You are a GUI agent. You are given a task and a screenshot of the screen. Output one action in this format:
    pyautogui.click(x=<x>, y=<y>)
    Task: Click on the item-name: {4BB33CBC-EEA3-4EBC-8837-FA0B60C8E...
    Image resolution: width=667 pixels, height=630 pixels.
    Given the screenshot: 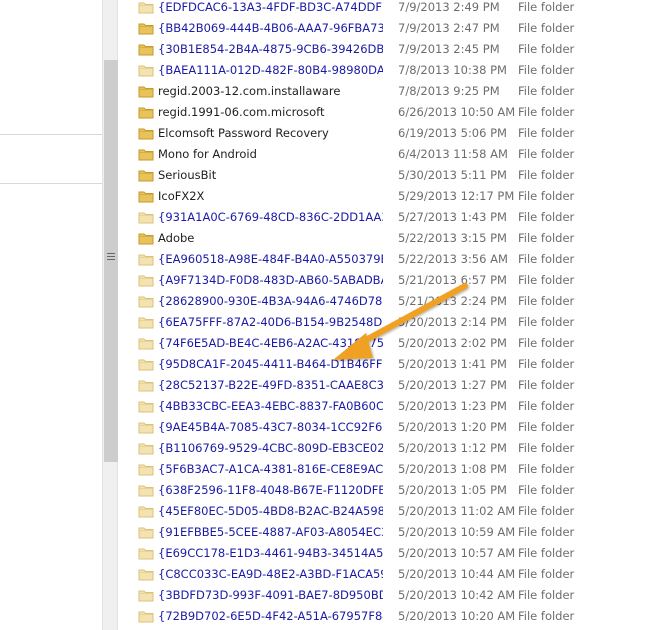 What is the action you would take?
    pyautogui.click(x=270, y=406)
    